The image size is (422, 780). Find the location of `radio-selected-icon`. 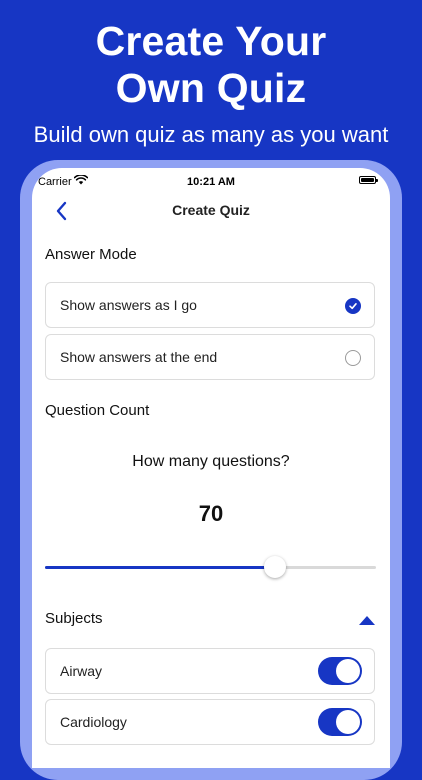

radio-selected-icon is located at coordinates (353, 306).